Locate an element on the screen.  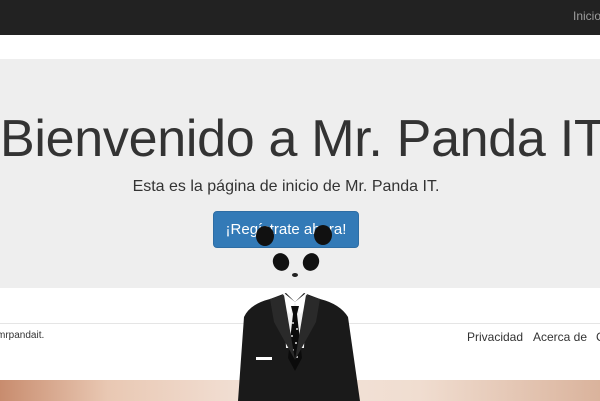
top-navbar: Inicio is located at coordinates (300, 17).